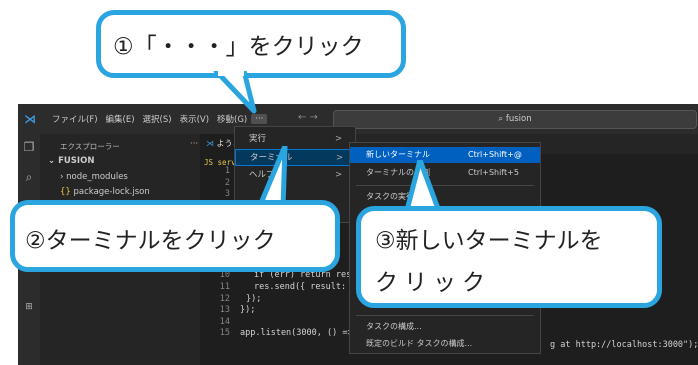 Image resolution: width=698 pixels, height=365 pixels. I want to click on code-line: res.send({ result:, so click(300, 287).